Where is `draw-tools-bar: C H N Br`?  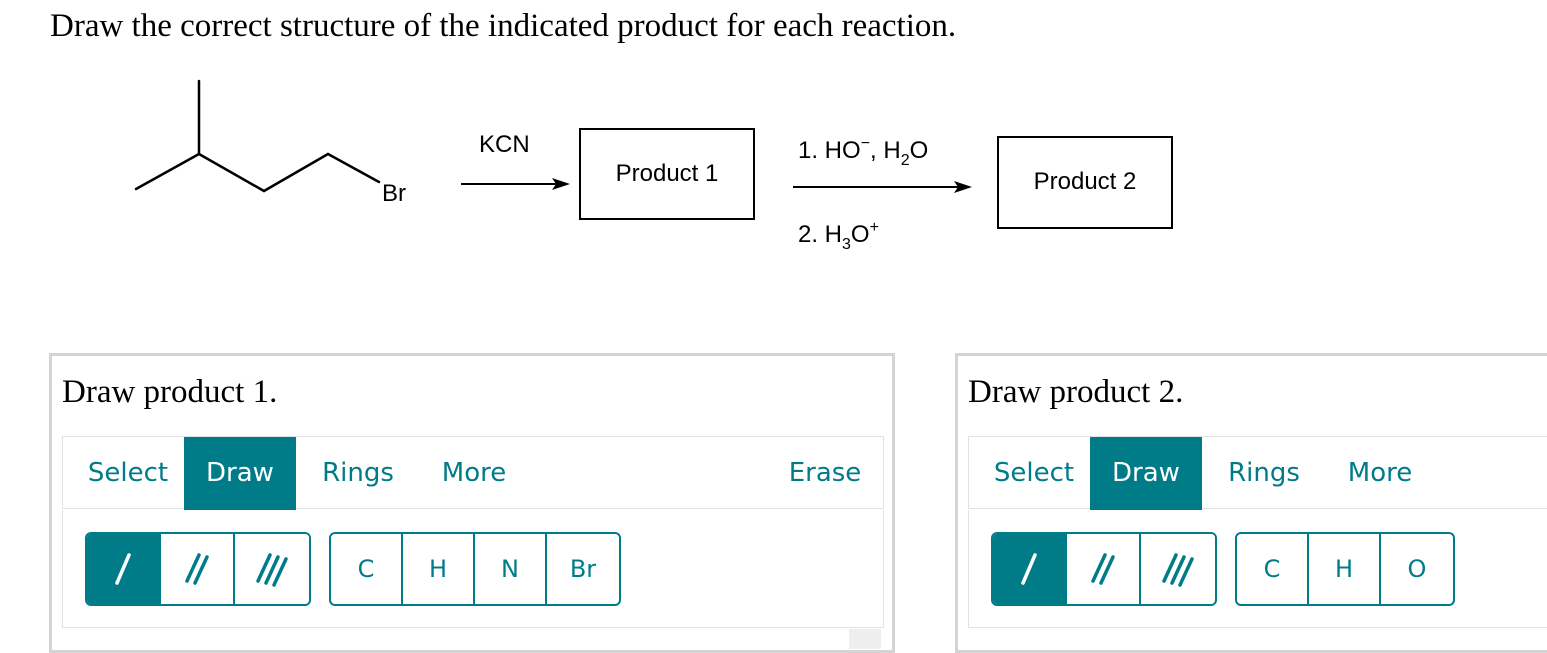
draw-tools-bar: C H N Br is located at coordinates (473, 569).